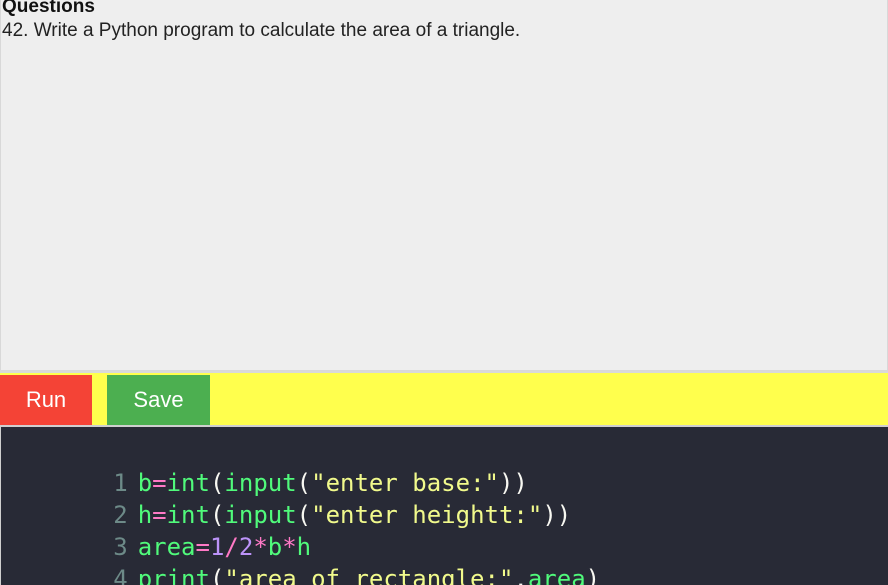 The height and width of the screenshot is (585, 888). I want to click on code-line: 1 b=int(input("enter base:")), so click(300, 466).